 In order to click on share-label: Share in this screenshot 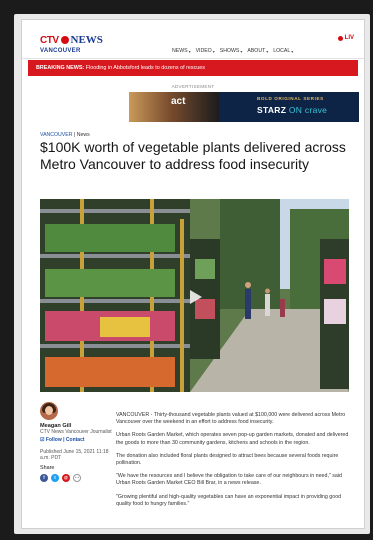, I will do `click(47, 467)`.